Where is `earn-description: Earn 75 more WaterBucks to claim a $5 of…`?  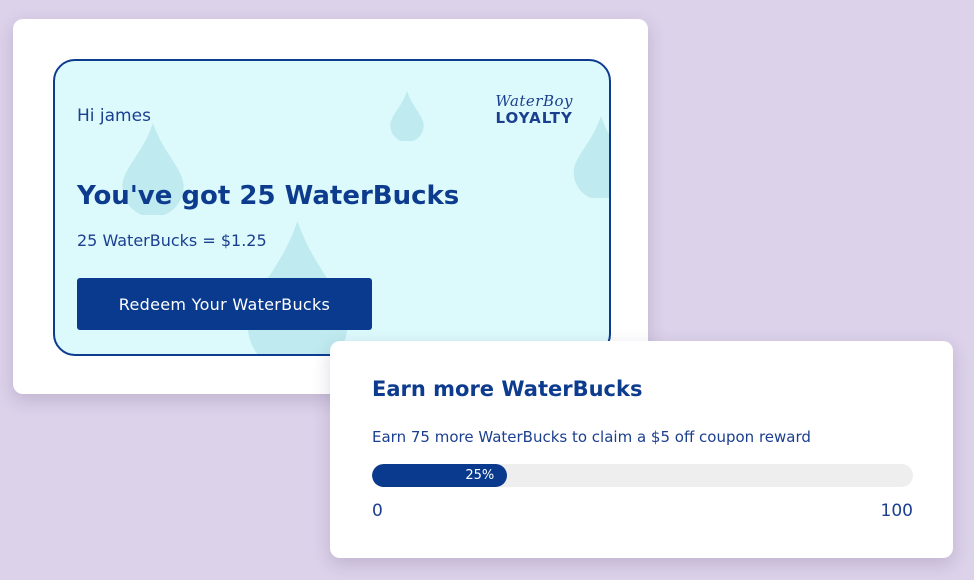
earn-description: Earn 75 more WaterBucks to claim a $5 of… is located at coordinates (591, 437).